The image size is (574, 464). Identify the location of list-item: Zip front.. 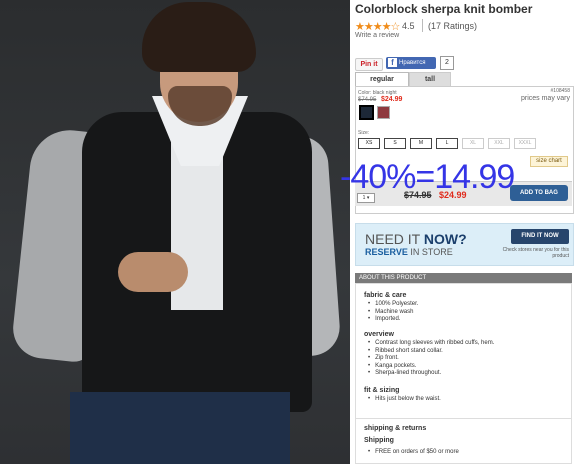
(431, 359).